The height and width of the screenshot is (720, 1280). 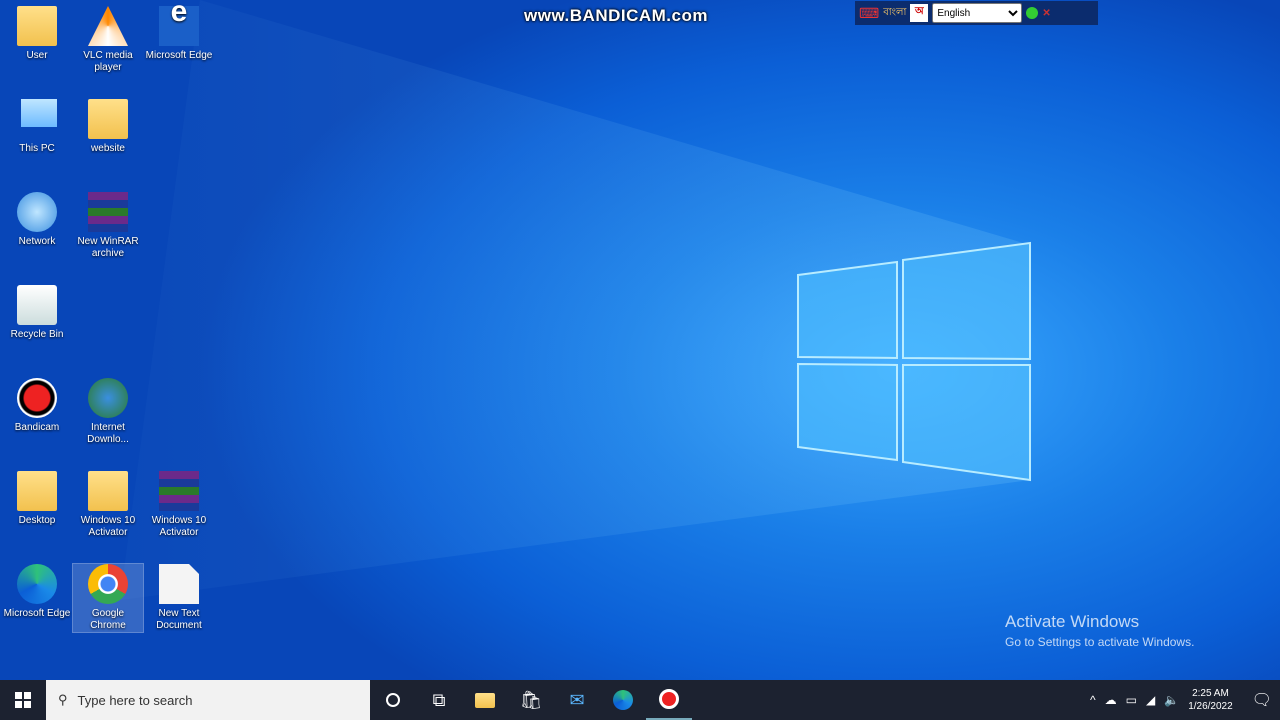 I want to click on activation-title: Activate Windows, so click(x=1072, y=621).